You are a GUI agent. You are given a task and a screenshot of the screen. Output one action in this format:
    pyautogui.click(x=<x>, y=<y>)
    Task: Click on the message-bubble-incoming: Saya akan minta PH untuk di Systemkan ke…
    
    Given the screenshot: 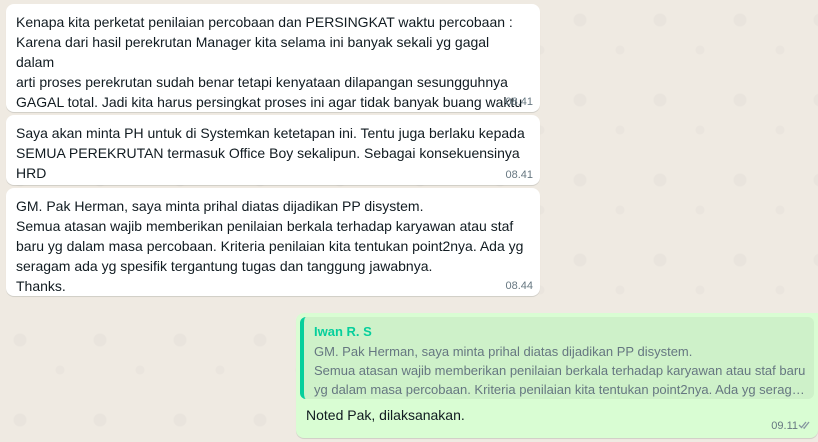 What is the action you would take?
    pyautogui.click(x=273, y=158)
    